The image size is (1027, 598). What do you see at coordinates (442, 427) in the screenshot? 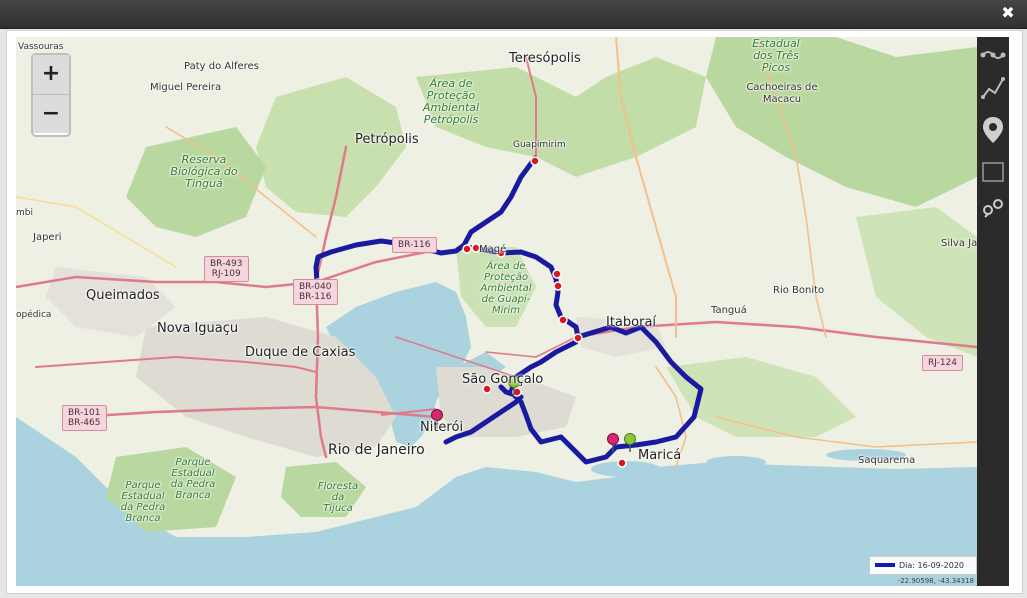
I see `map-label-niteroi: Niterói` at bounding box center [442, 427].